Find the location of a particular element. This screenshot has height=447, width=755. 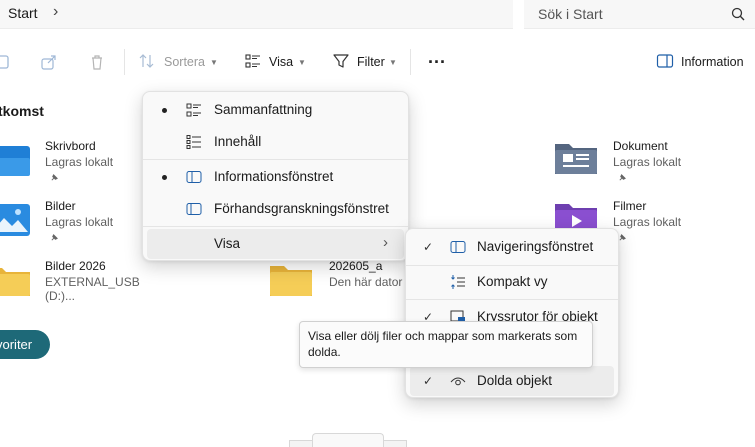

submenu-item-hidden-items: ✓ Dolda objekt is located at coordinates (512, 381).